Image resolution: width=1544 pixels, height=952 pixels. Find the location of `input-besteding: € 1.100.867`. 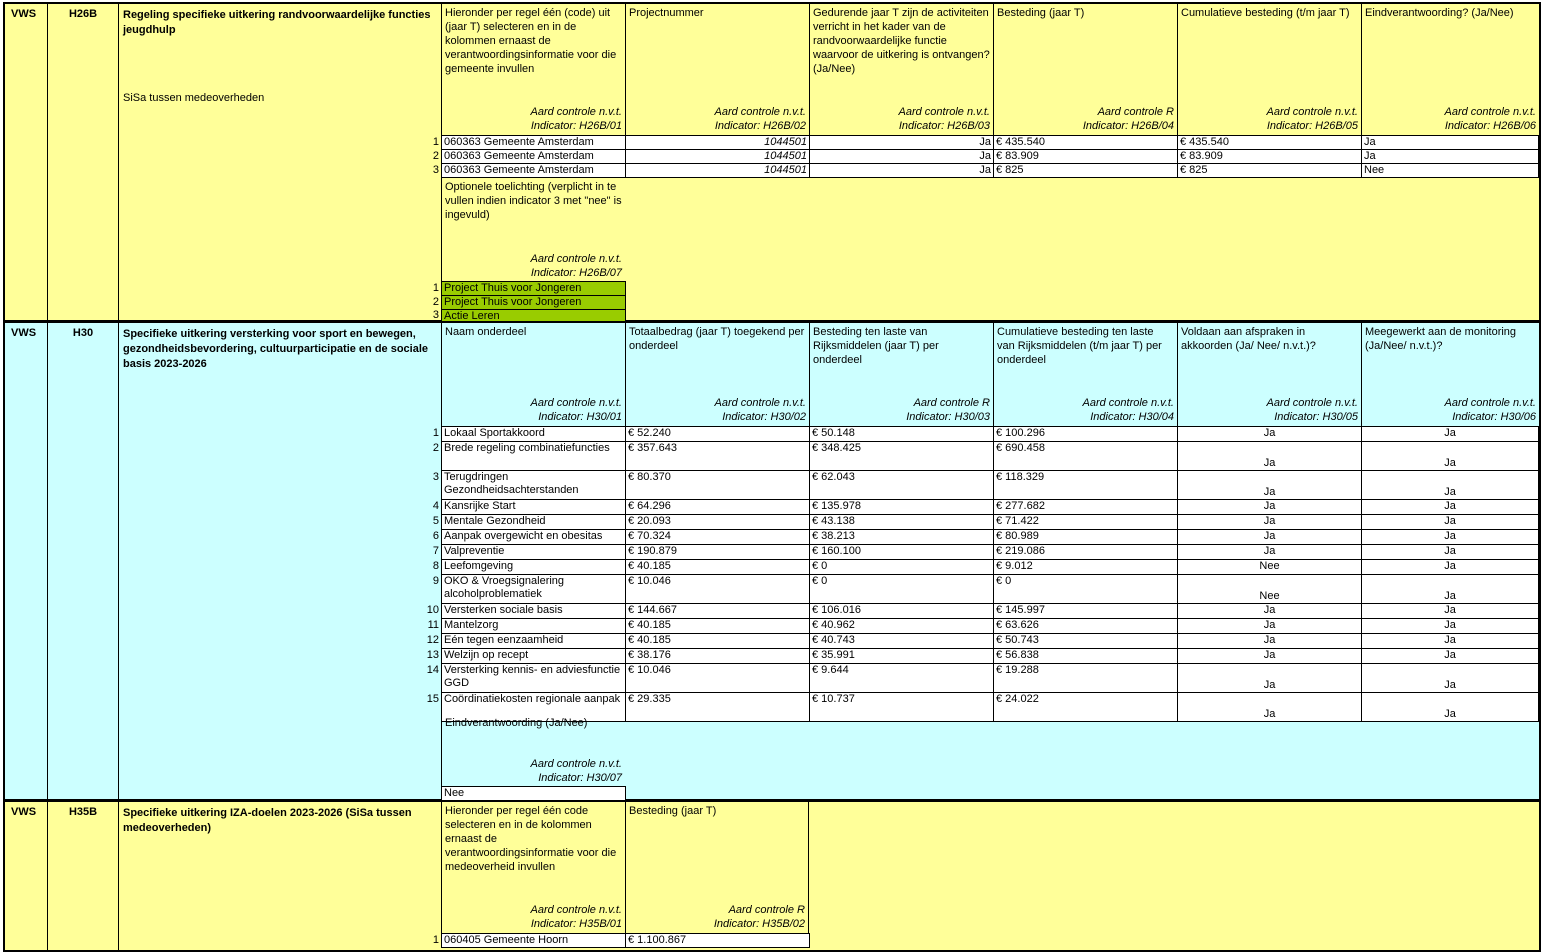

input-besteding: € 1.100.867 is located at coordinates (717, 940).